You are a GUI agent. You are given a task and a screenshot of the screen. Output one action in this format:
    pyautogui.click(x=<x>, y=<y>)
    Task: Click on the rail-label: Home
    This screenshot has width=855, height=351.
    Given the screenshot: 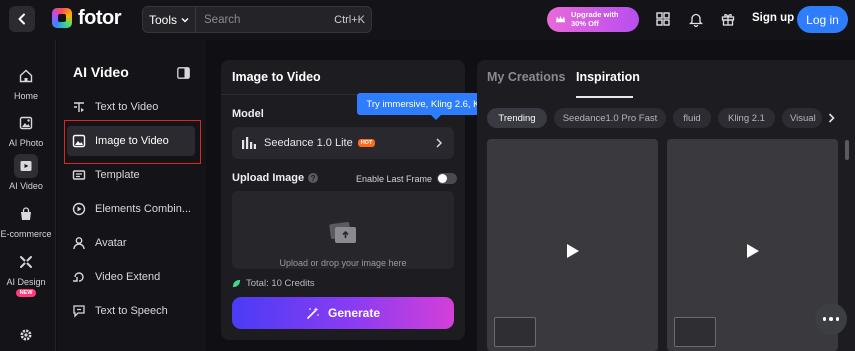 What is the action you would take?
    pyautogui.click(x=25, y=96)
    